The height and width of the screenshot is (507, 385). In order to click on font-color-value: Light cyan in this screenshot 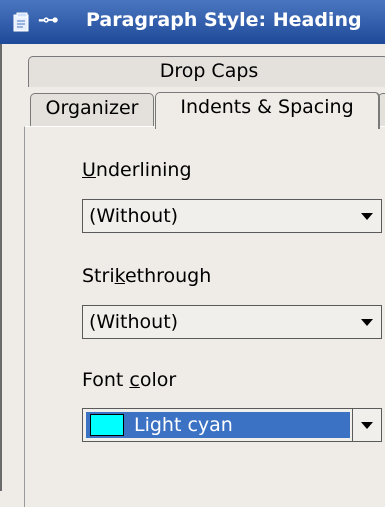, I will do `click(183, 425)`.